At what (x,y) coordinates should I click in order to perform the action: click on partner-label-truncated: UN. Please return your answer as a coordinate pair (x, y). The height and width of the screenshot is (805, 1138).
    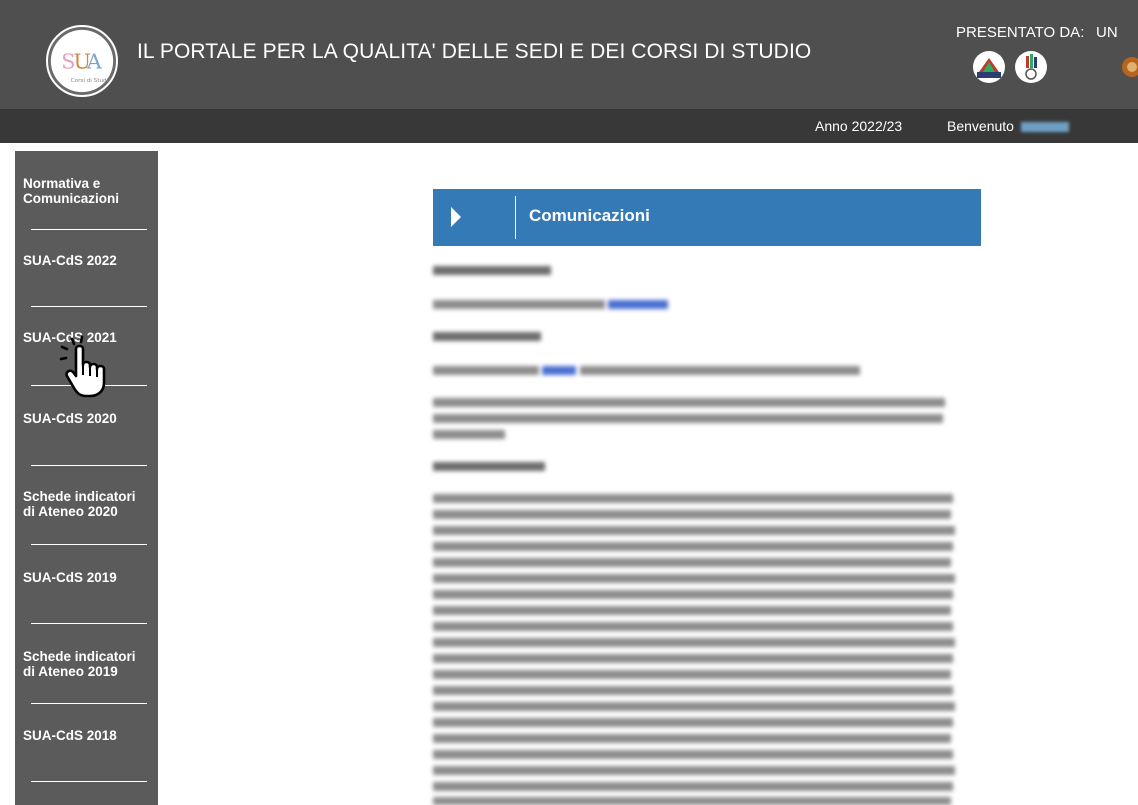
    Looking at the image, I should click on (1107, 32).